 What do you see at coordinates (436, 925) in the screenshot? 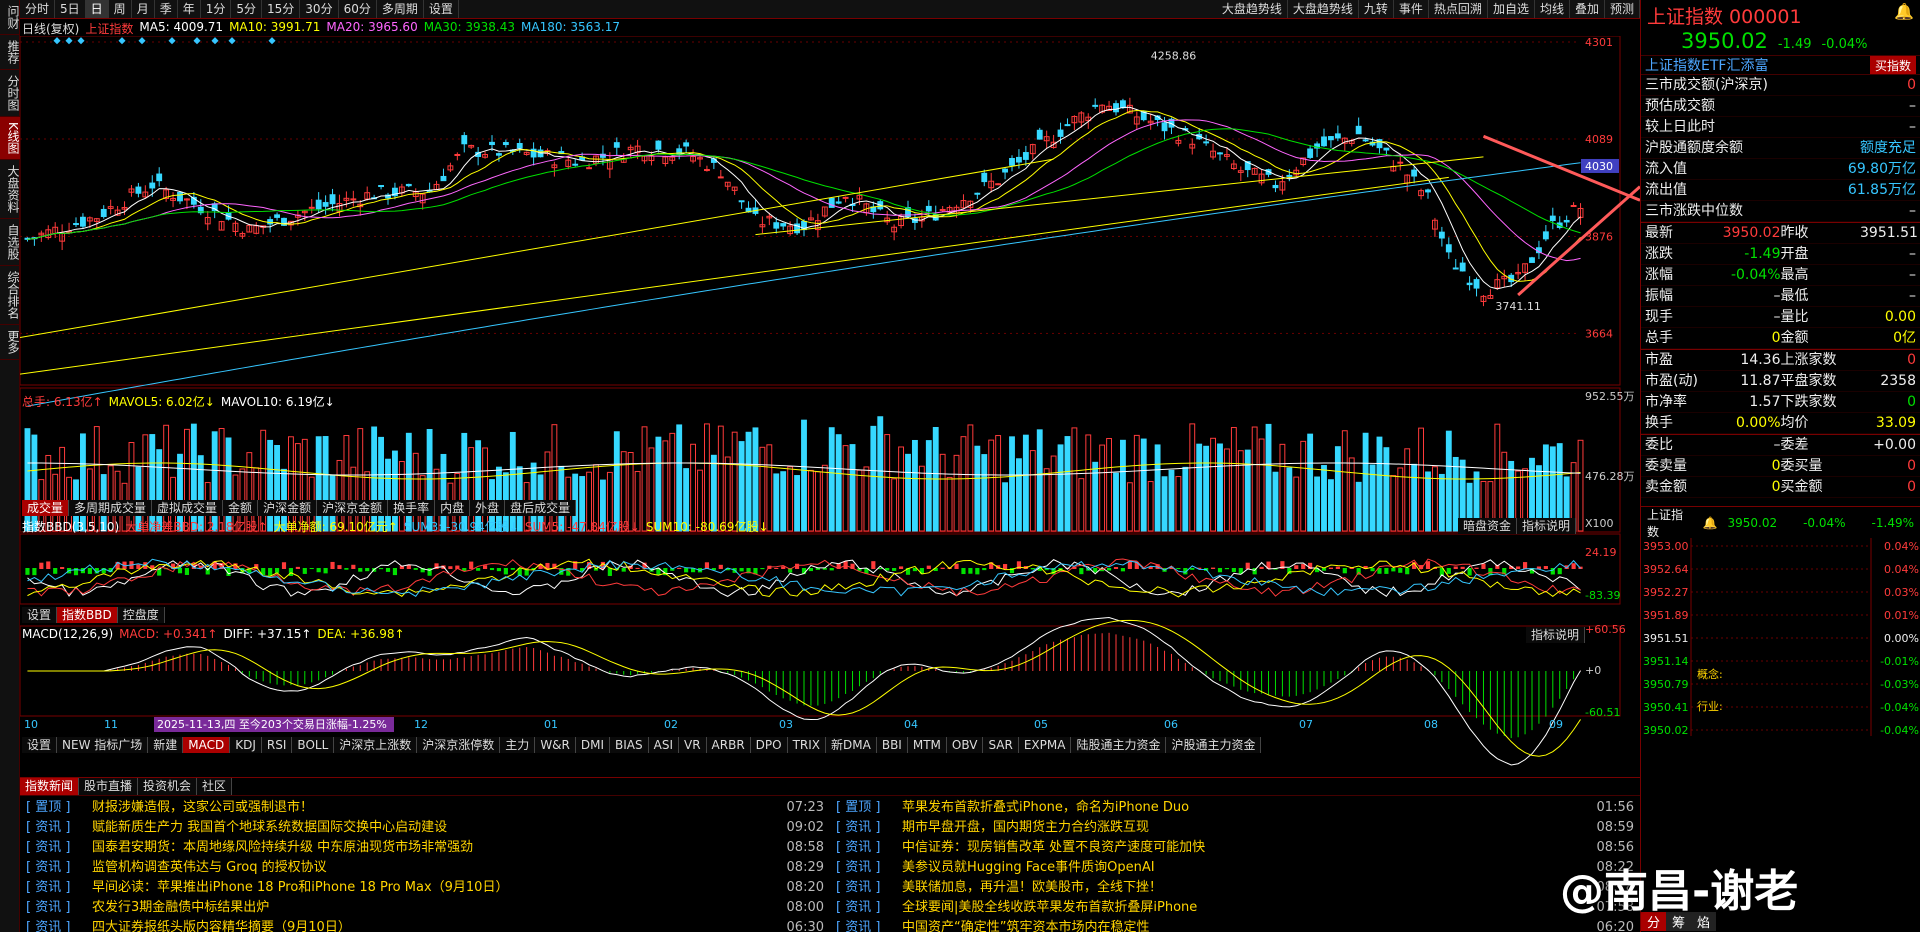
I see `news-title: 四大证券报纸头版内容精华摘要（9月10日）` at bounding box center [436, 925].